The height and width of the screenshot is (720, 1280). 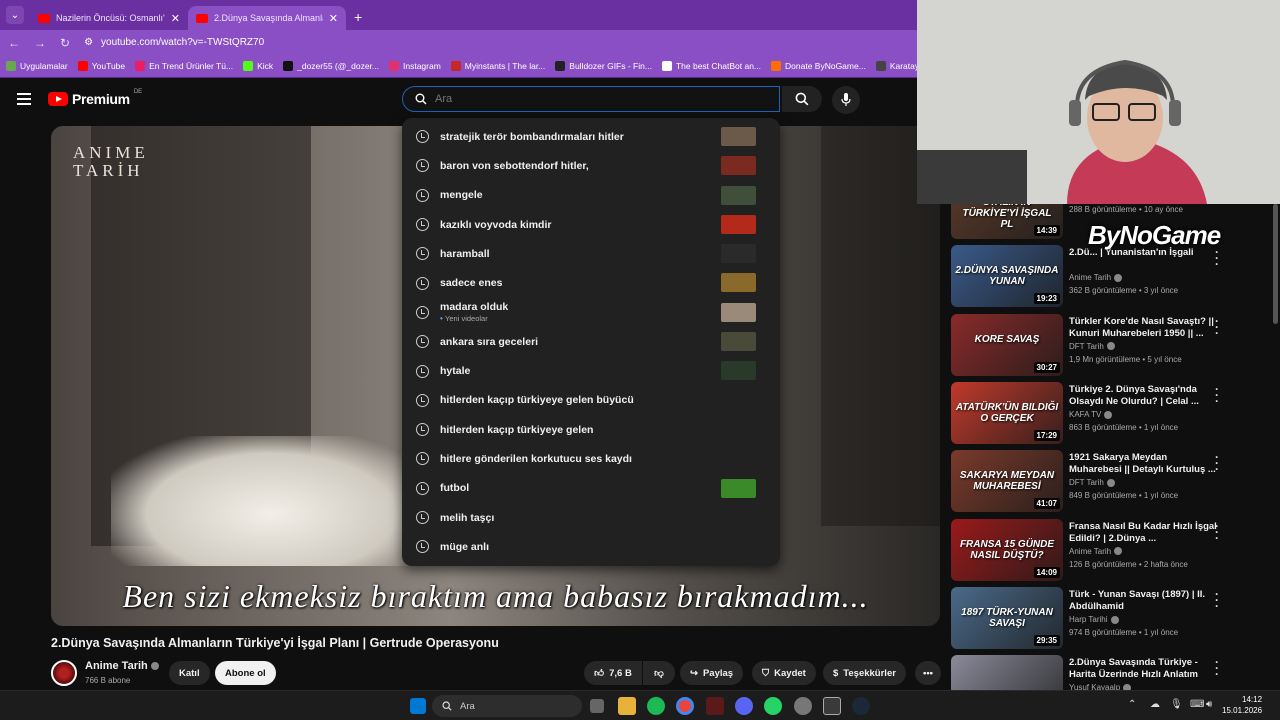 What do you see at coordinates (591, 458) in the screenshot?
I see `suggestion-item: hitlere gönderilen korkutucu ses kaydı` at bounding box center [591, 458].